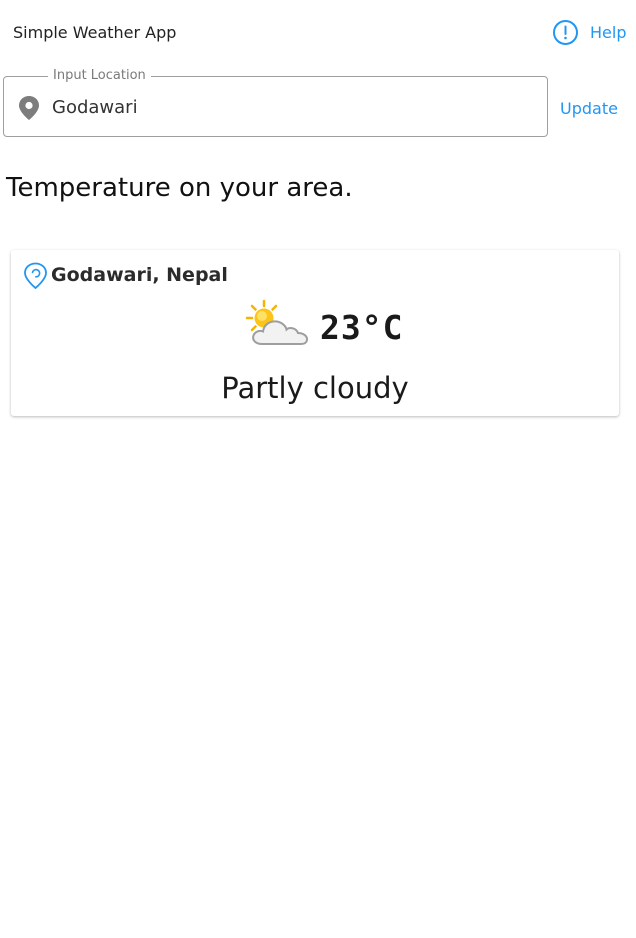  I want to click on partly-cloudy-icon, so click(279, 324).